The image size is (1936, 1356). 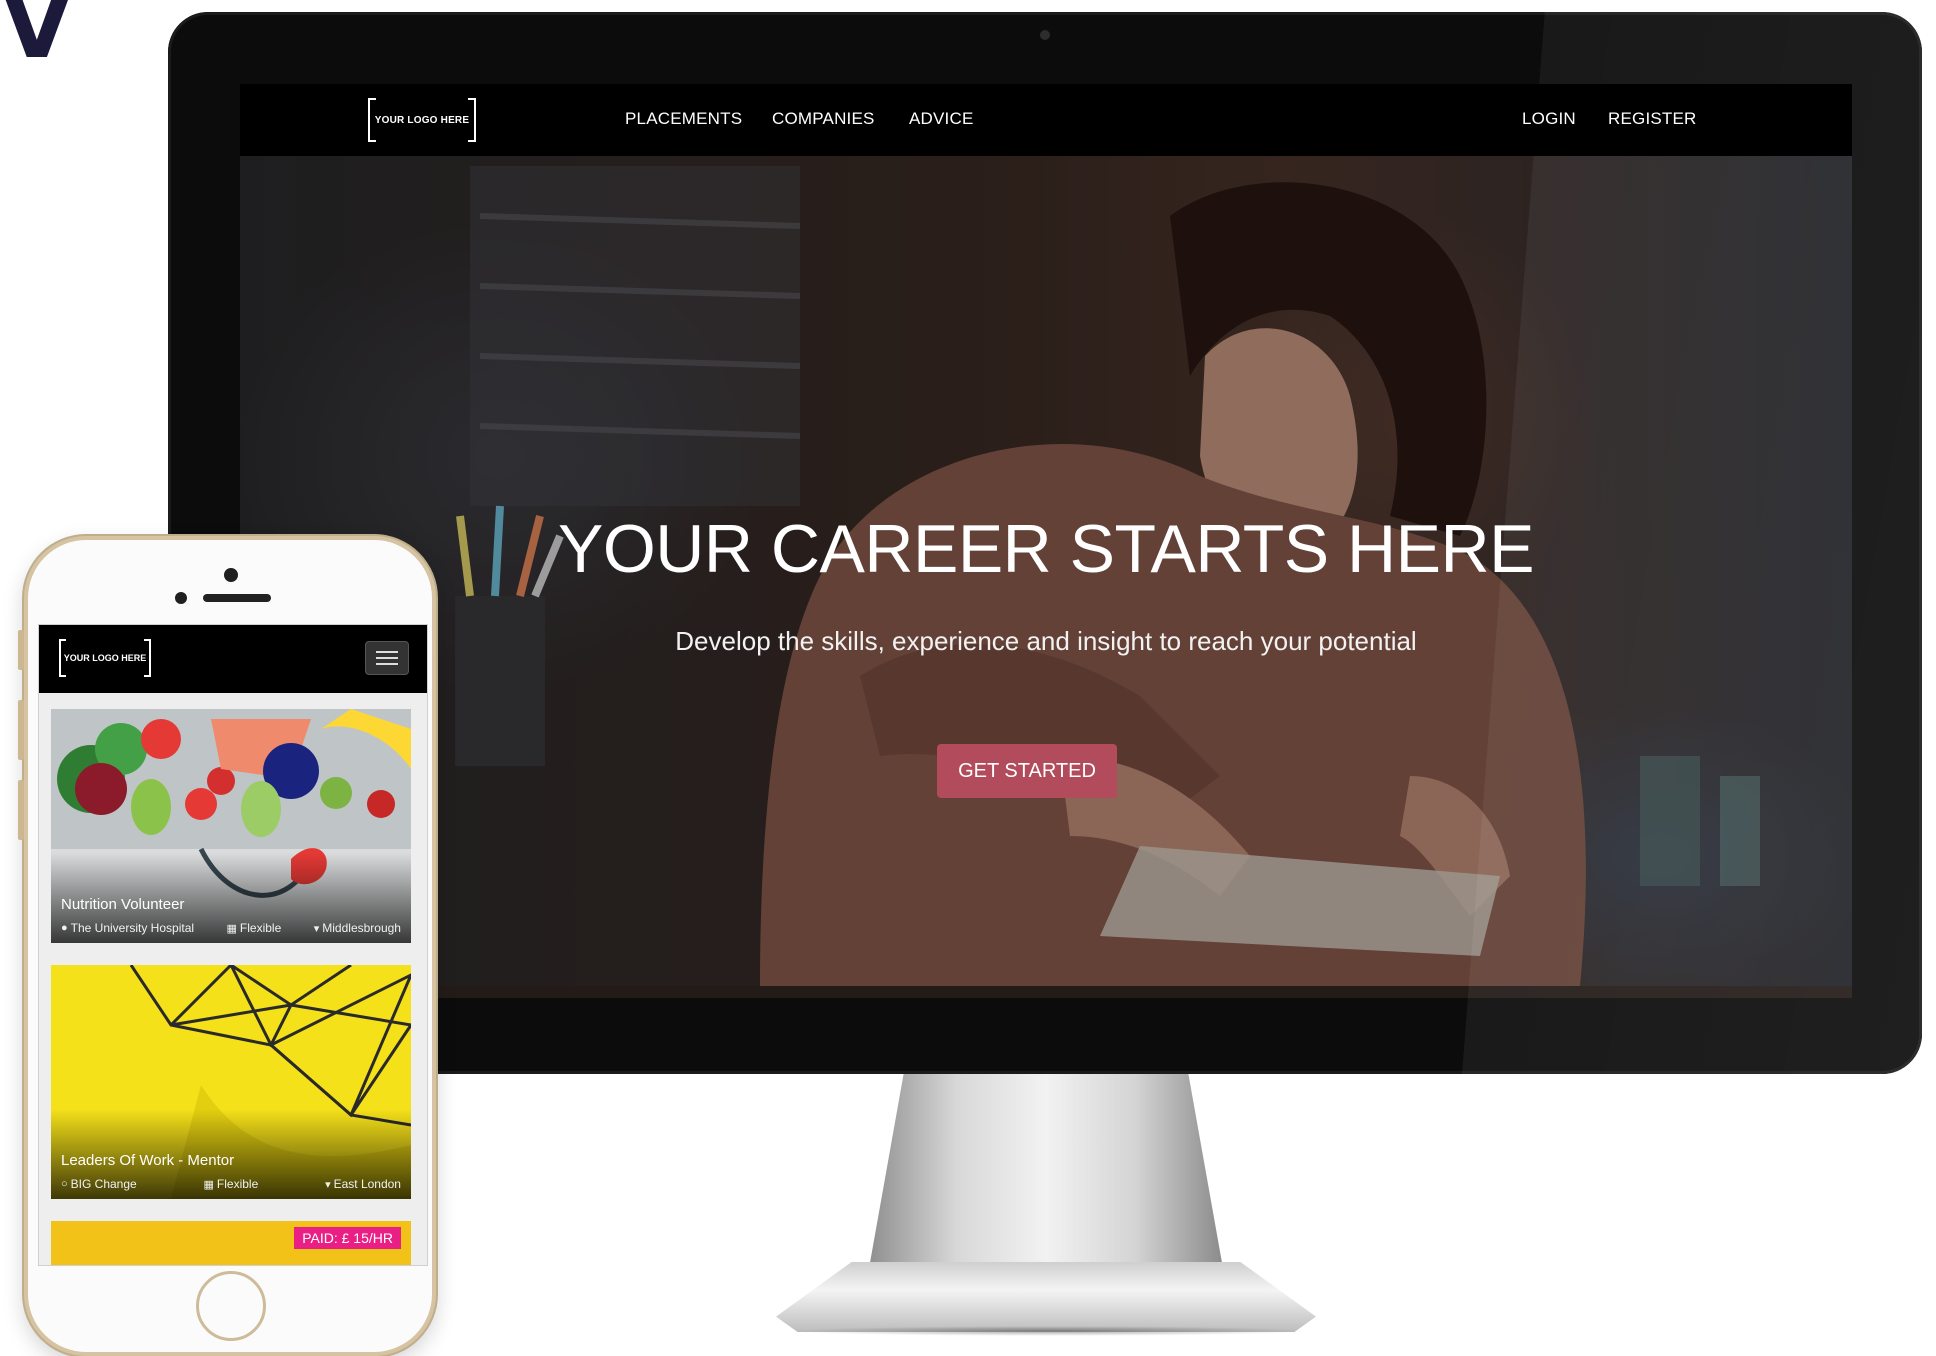 What do you see at coordinates (105, 658) in the screenshot?
I see `mobile-logo: YOUR LOGO HERE` at bounding box center [105, 658].